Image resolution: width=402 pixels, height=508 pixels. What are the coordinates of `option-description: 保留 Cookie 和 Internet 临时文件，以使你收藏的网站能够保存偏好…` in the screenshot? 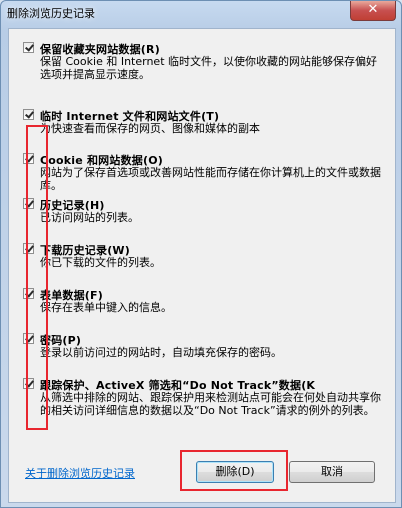 It's located at (208, 68).